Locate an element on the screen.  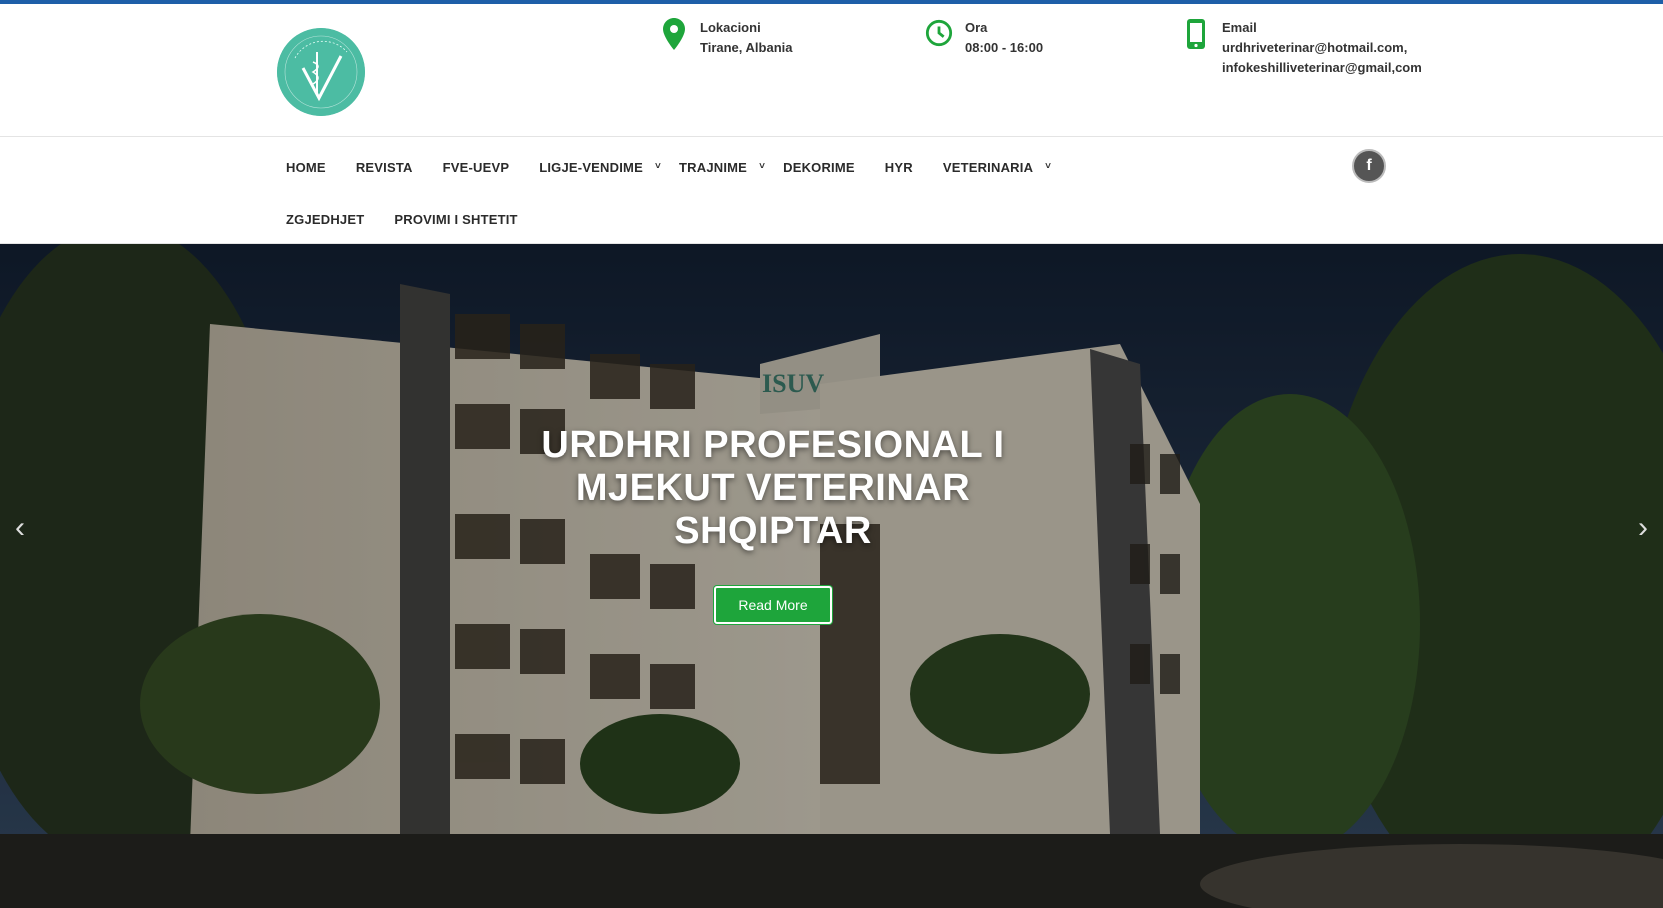
nav-label: TRAJNIME is located at coordinates (713, 167).